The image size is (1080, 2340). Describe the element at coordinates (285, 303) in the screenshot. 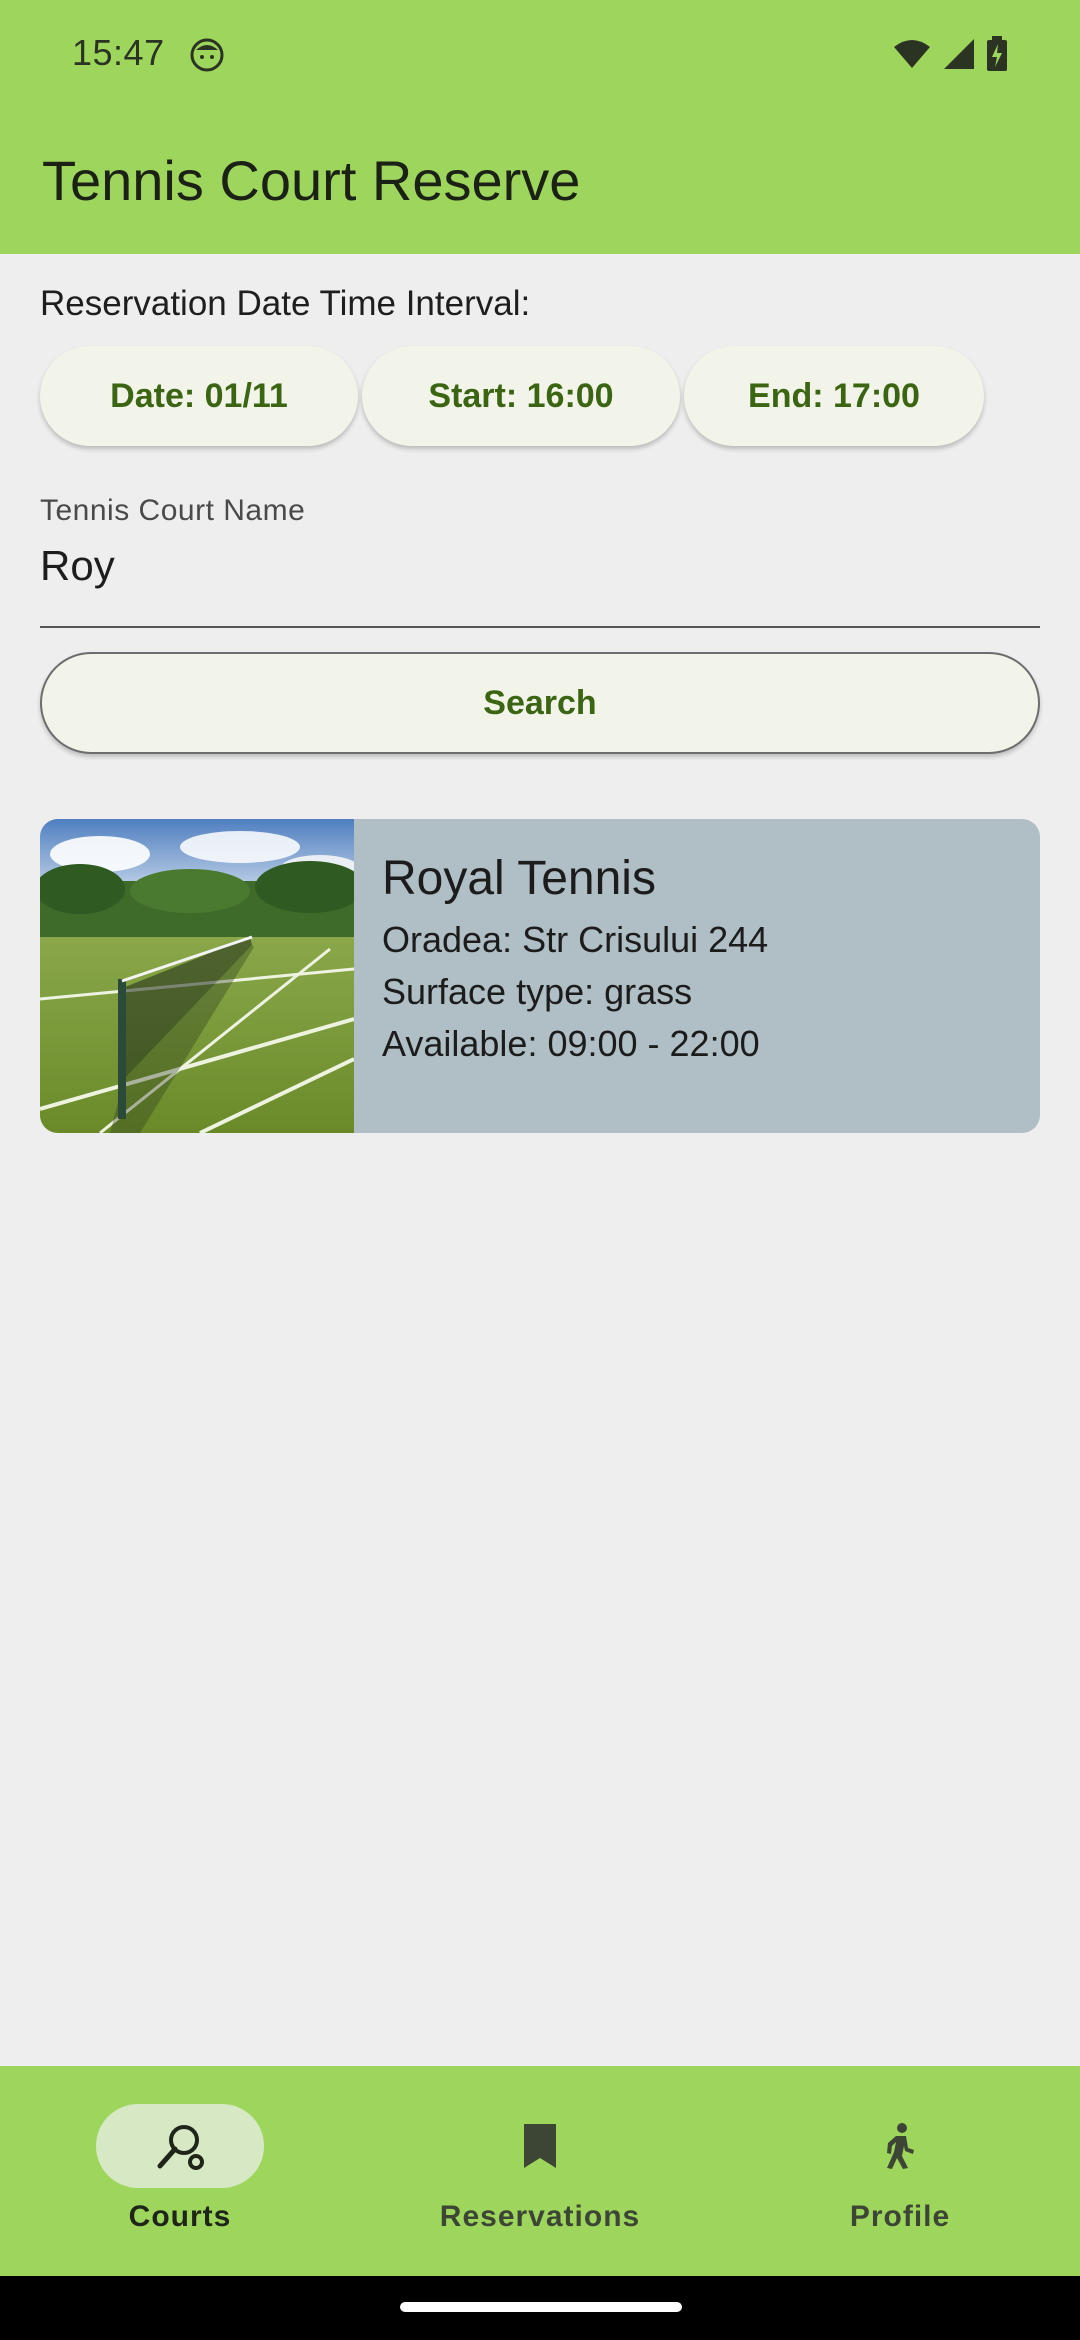

I see `interval-label: Reservation Date Time Interval:` at that location.